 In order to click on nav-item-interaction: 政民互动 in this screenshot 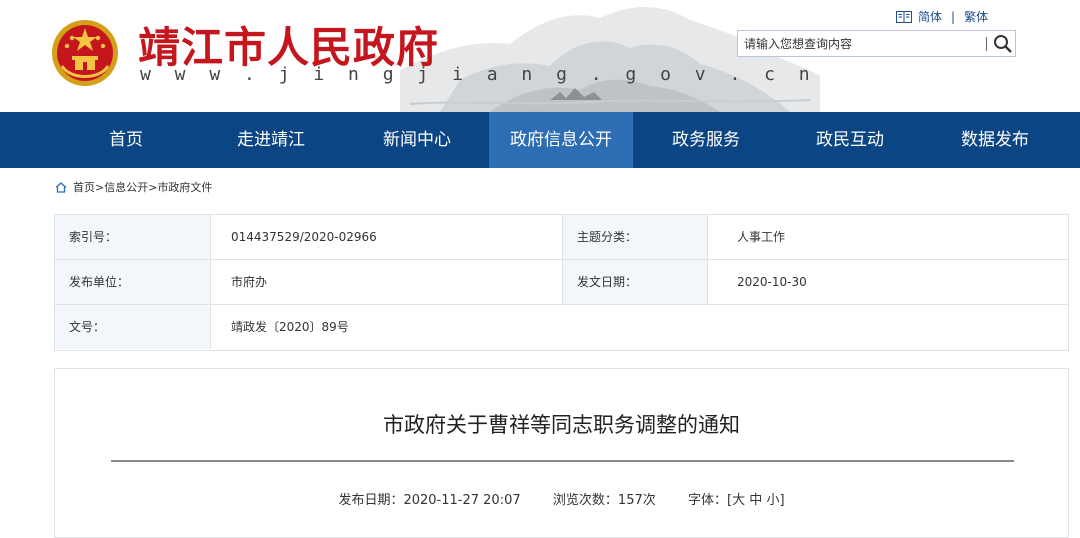, I will do `click(850, 140)`.